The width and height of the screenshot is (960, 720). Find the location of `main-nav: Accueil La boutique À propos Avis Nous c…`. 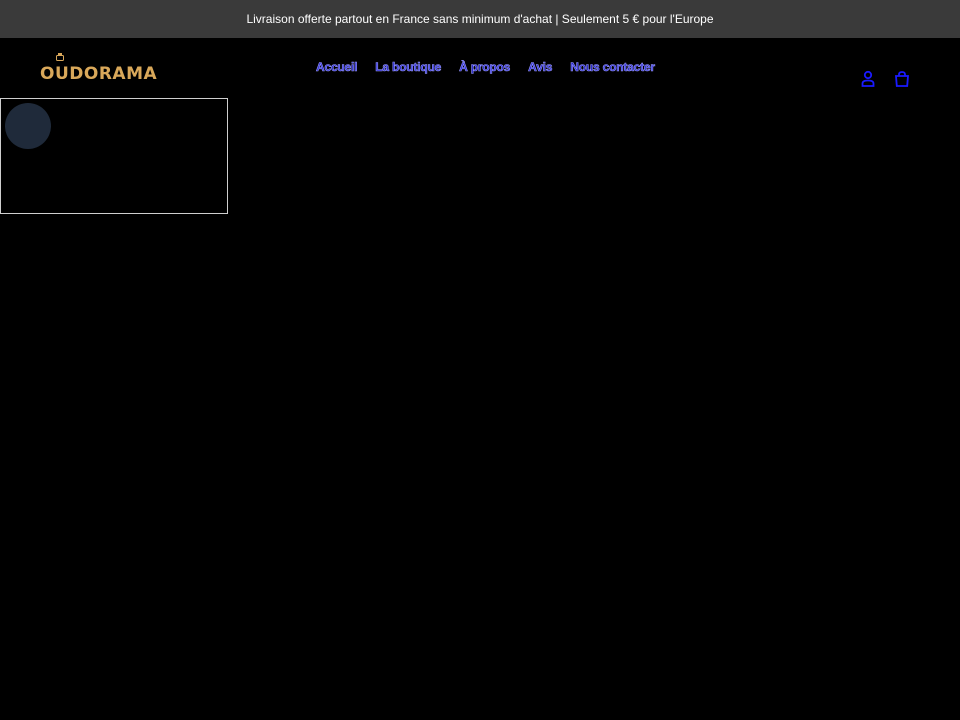

main-nav: Accueil La boutique À propos Avis Nous c… is located at coordinates (486, 67).